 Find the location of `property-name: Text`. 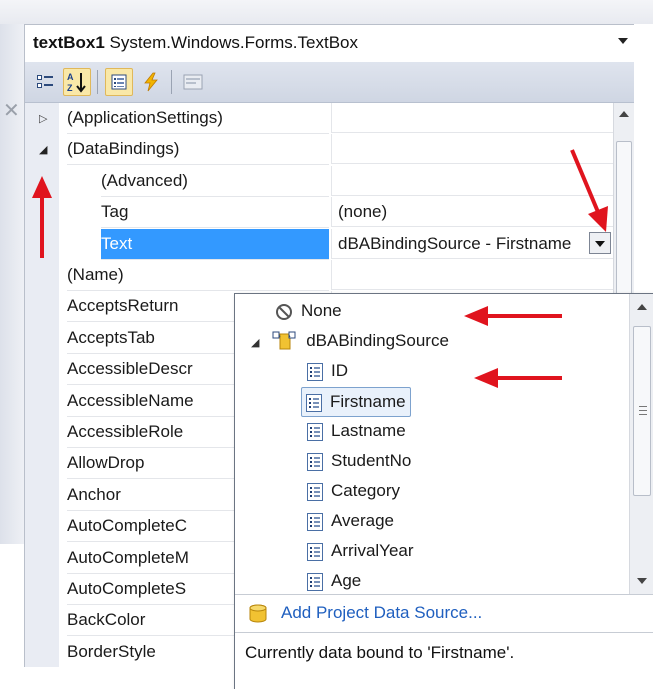

property-name: Text is located at coordinates (215, 244).